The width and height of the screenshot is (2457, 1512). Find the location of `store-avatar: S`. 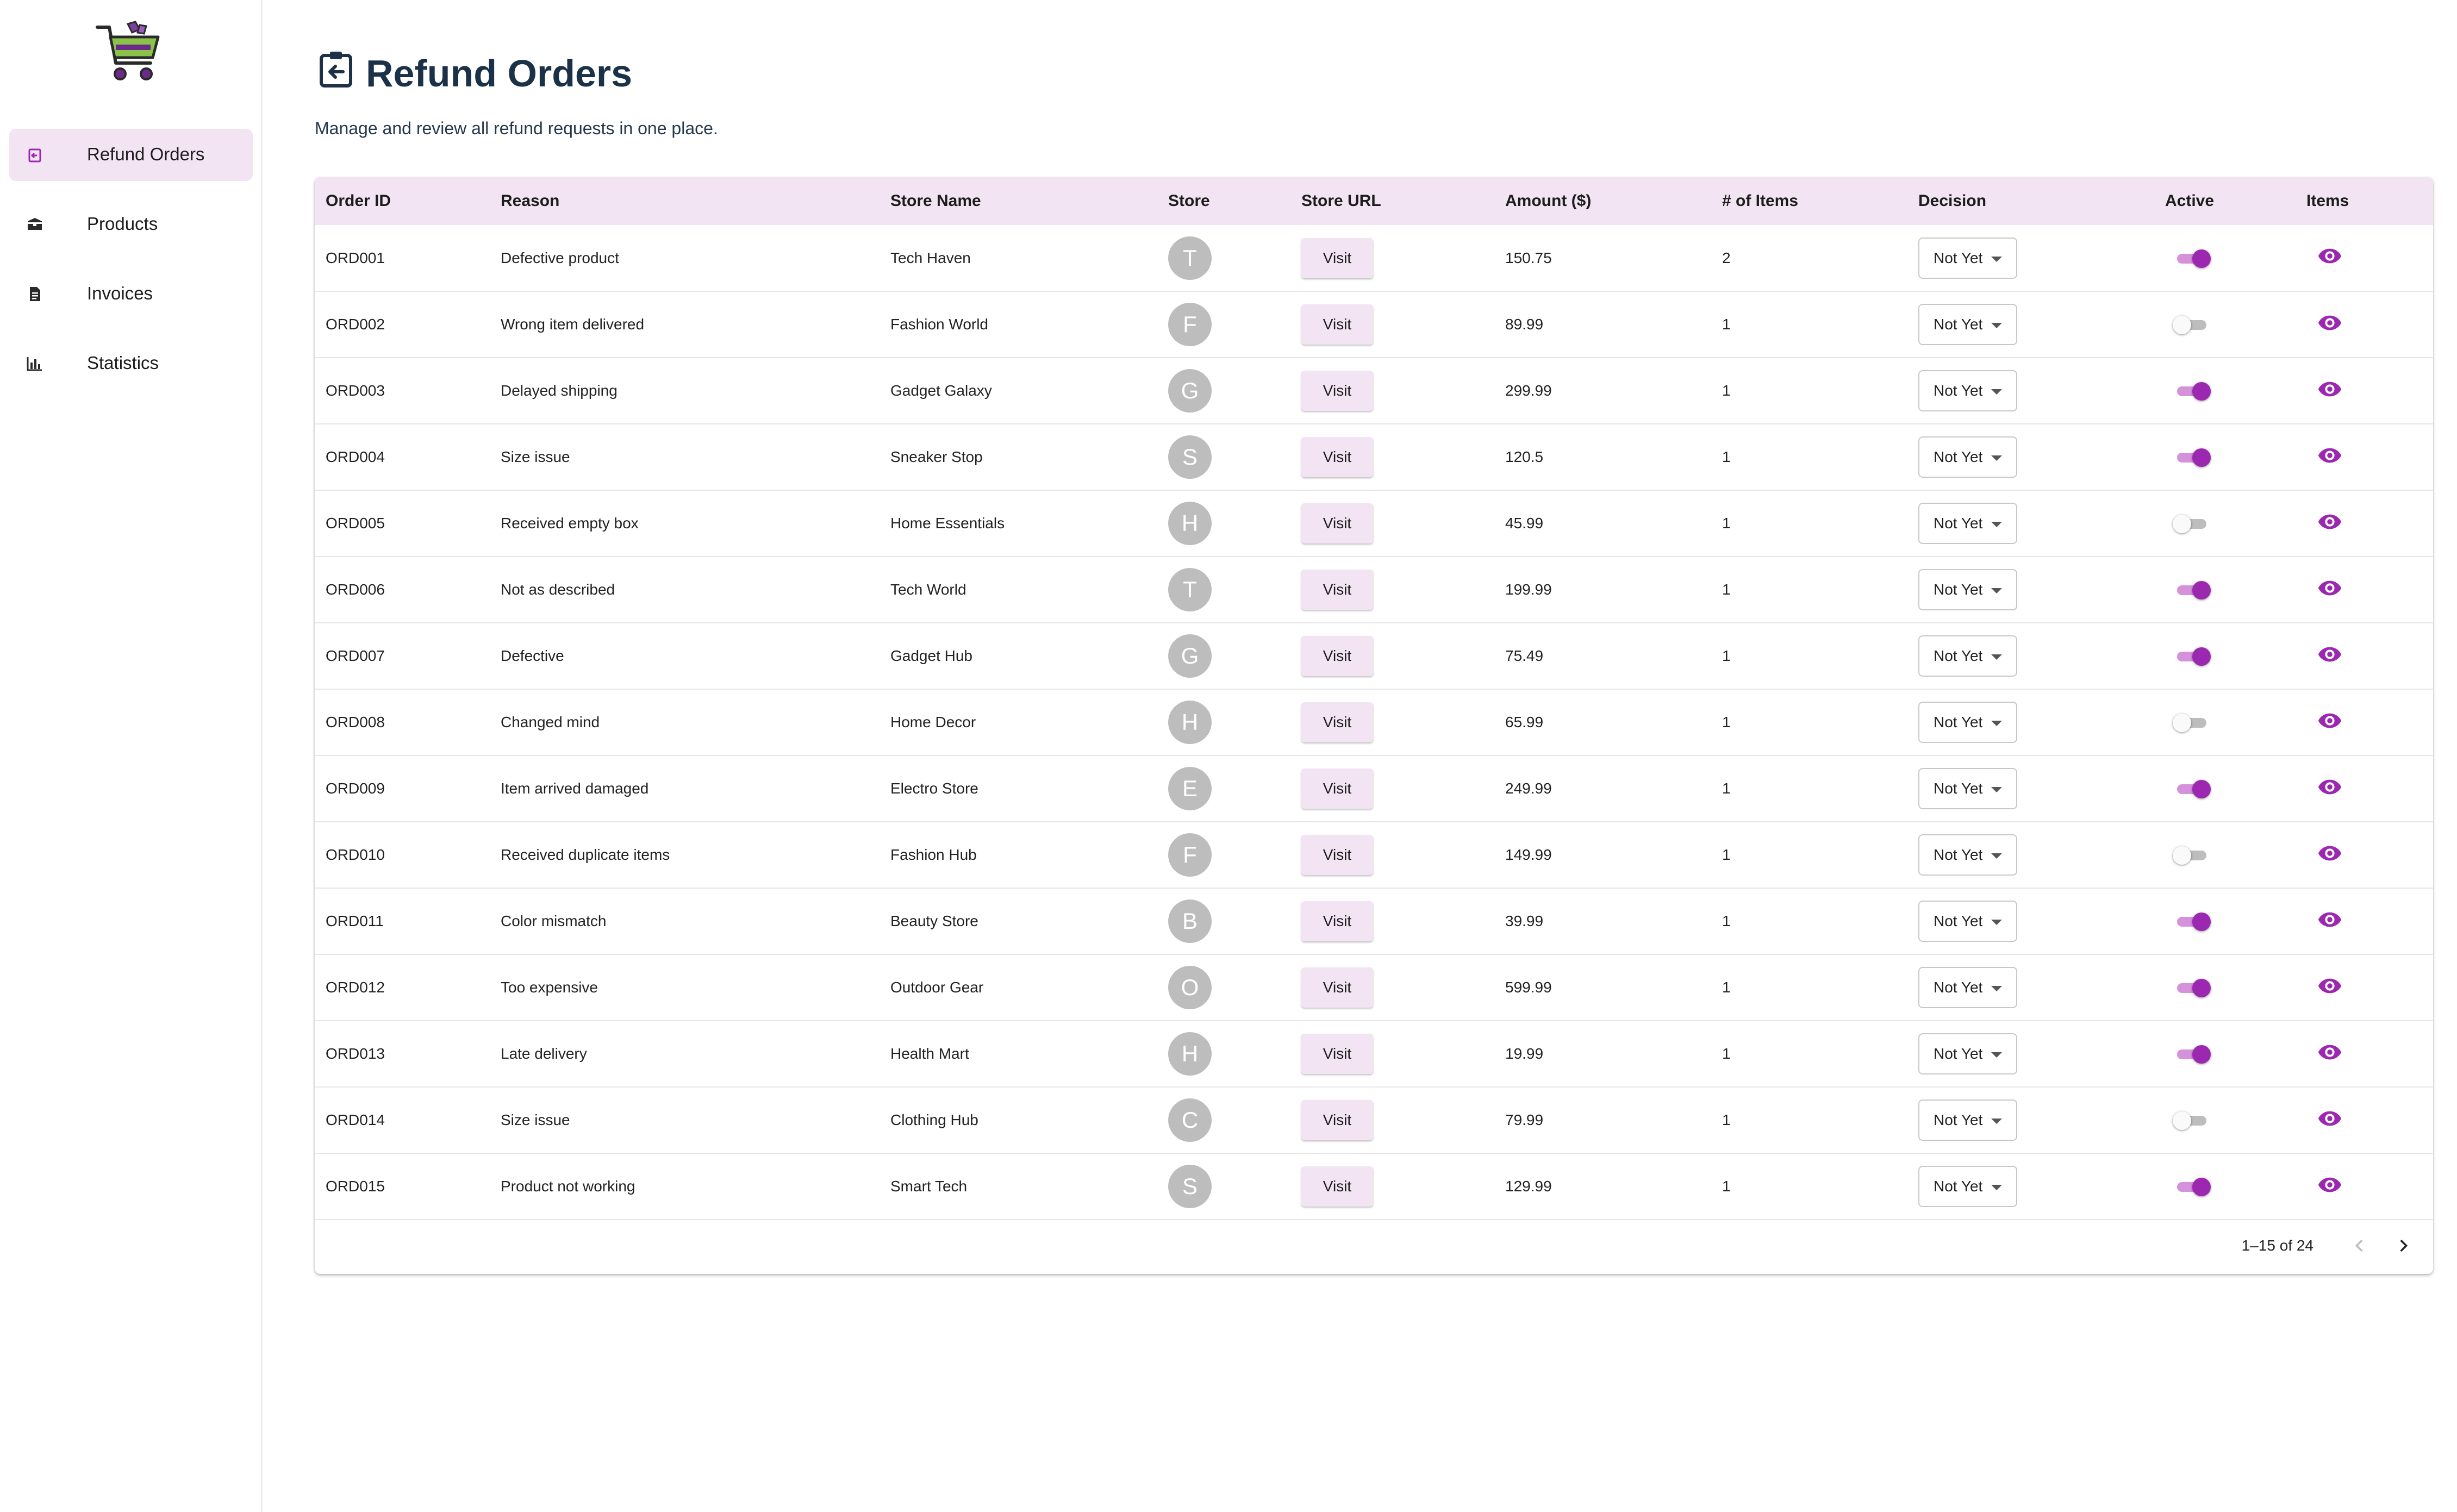

store-avatar: S is located at coordinates (1190, 1186).